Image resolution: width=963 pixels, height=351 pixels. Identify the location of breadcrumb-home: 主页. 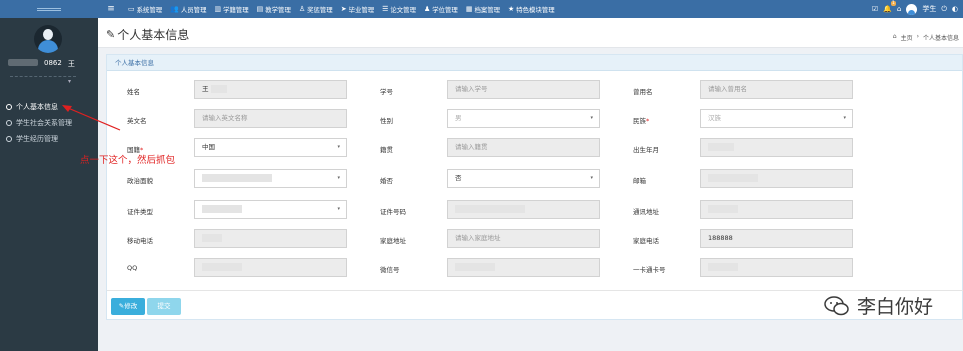
(907, 37).